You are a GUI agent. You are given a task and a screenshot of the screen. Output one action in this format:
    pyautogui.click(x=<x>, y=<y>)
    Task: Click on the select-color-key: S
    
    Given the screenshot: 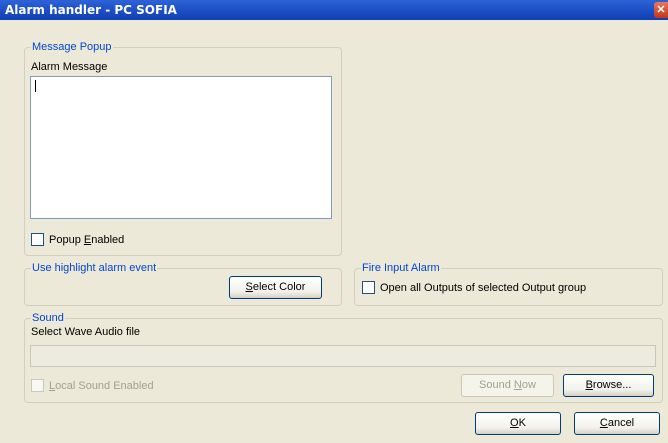 What is the action you would take?
    pyautogui.click(x=249, y=287)
    